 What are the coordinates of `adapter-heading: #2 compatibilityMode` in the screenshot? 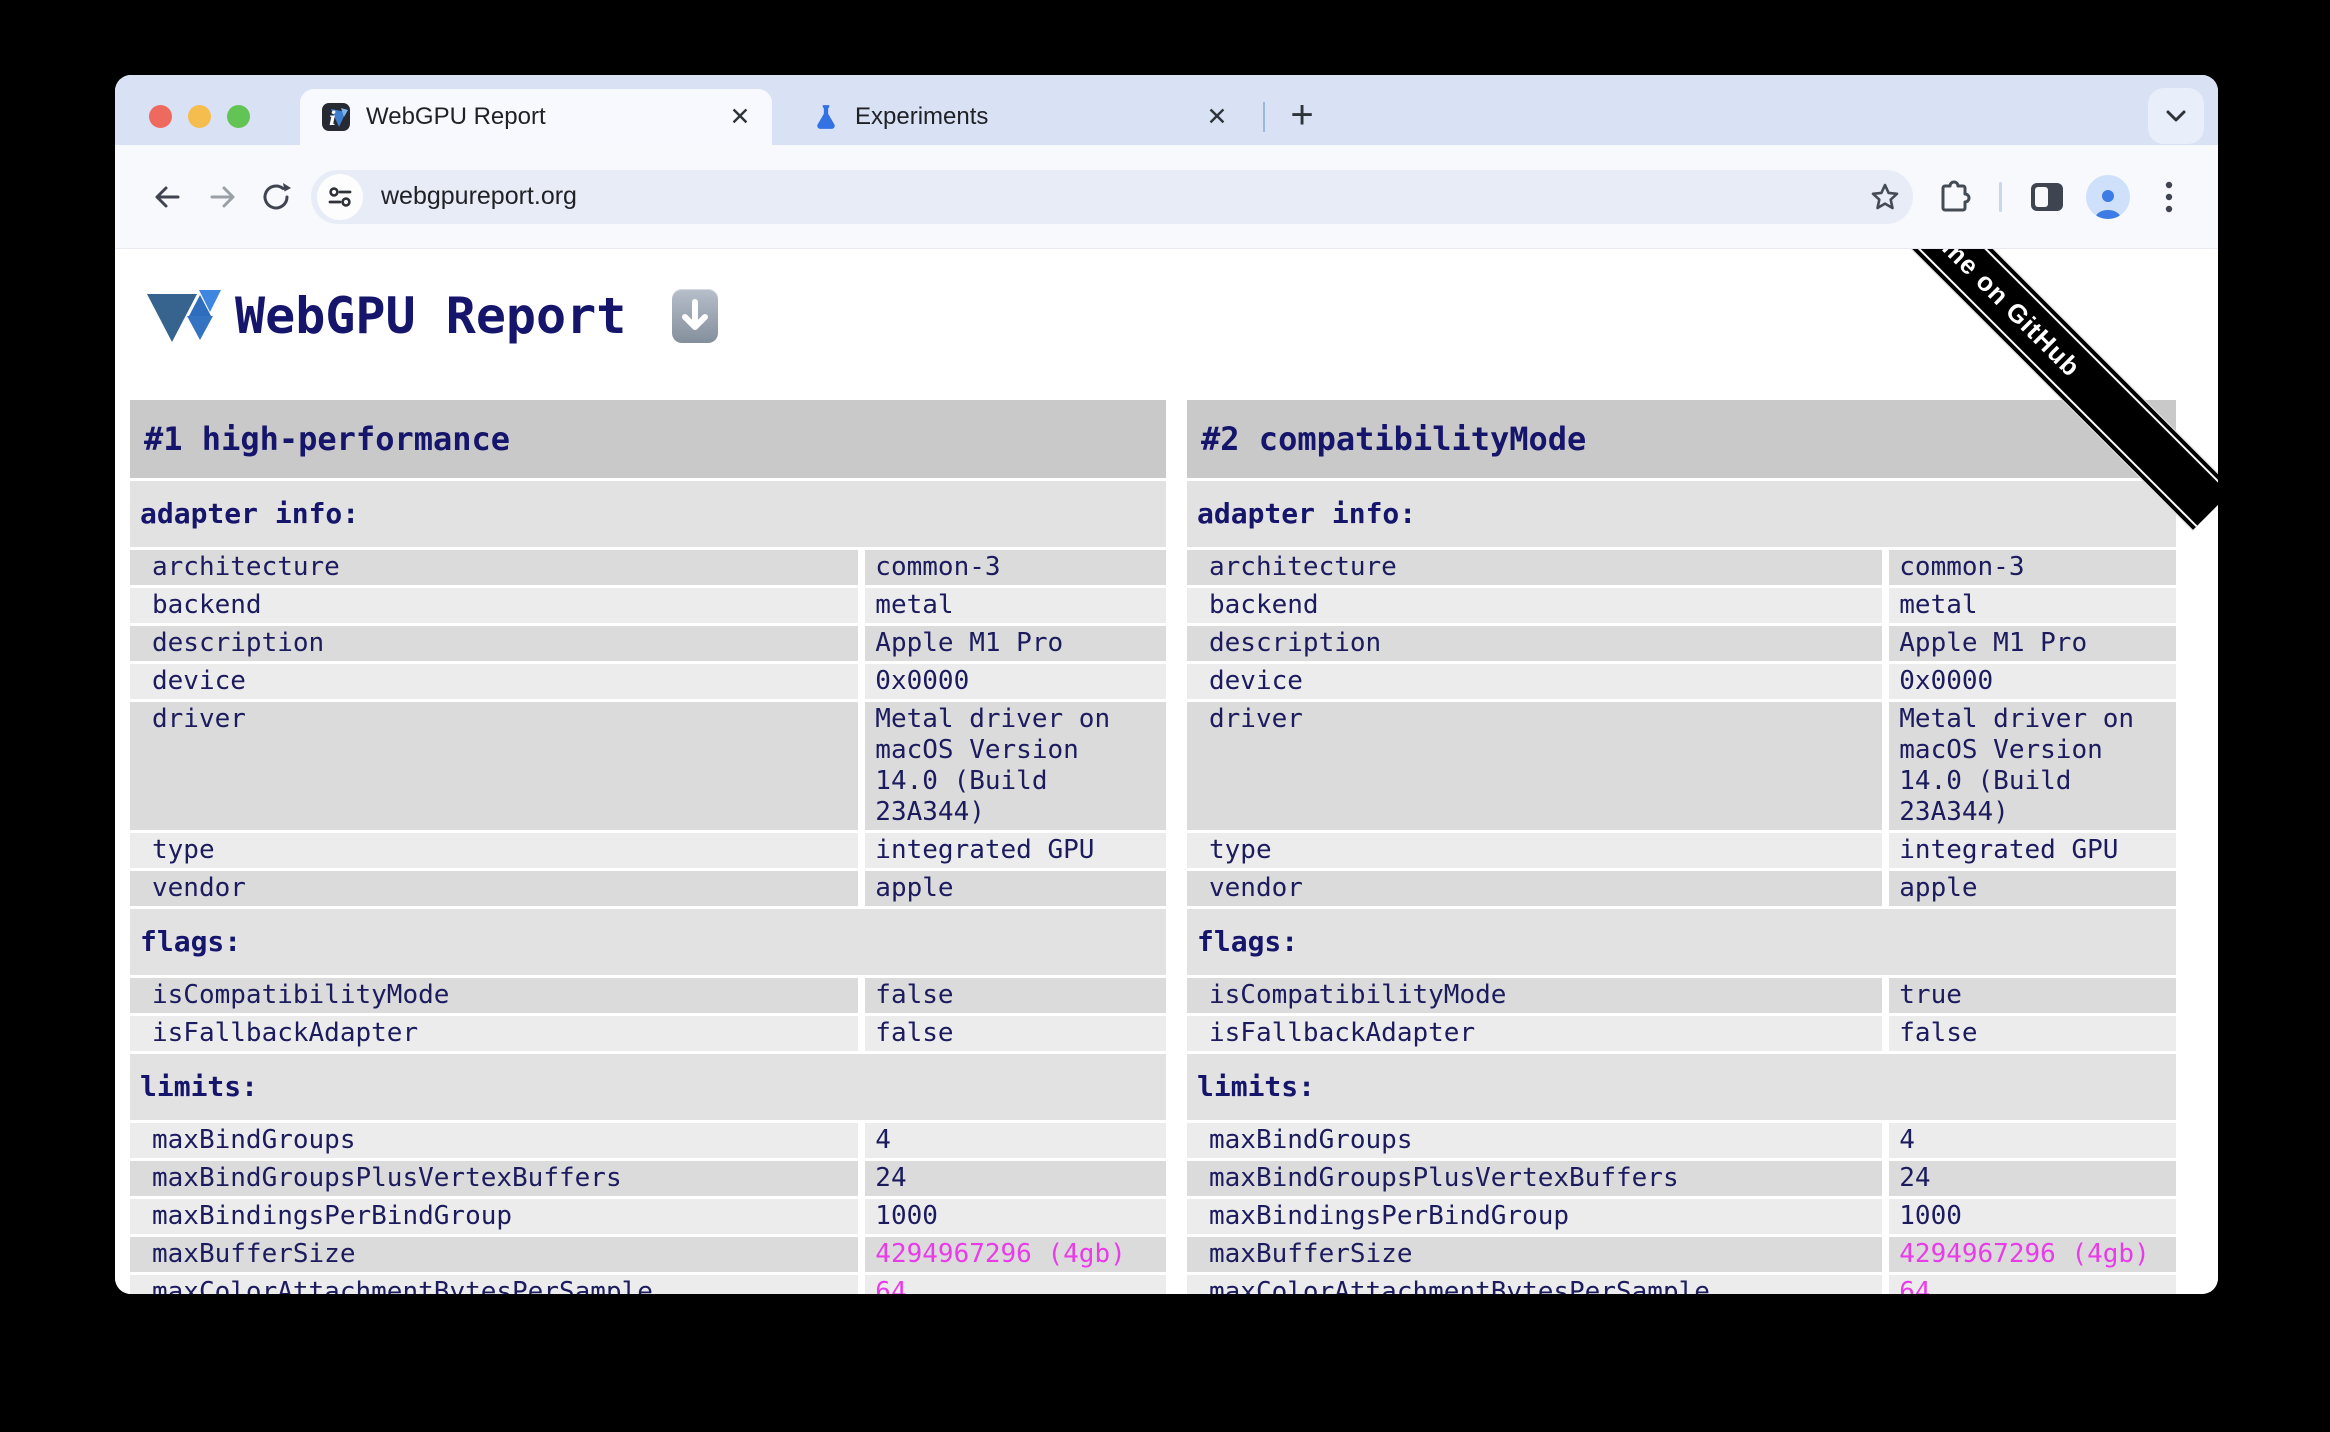 It's located at (1681, 439).